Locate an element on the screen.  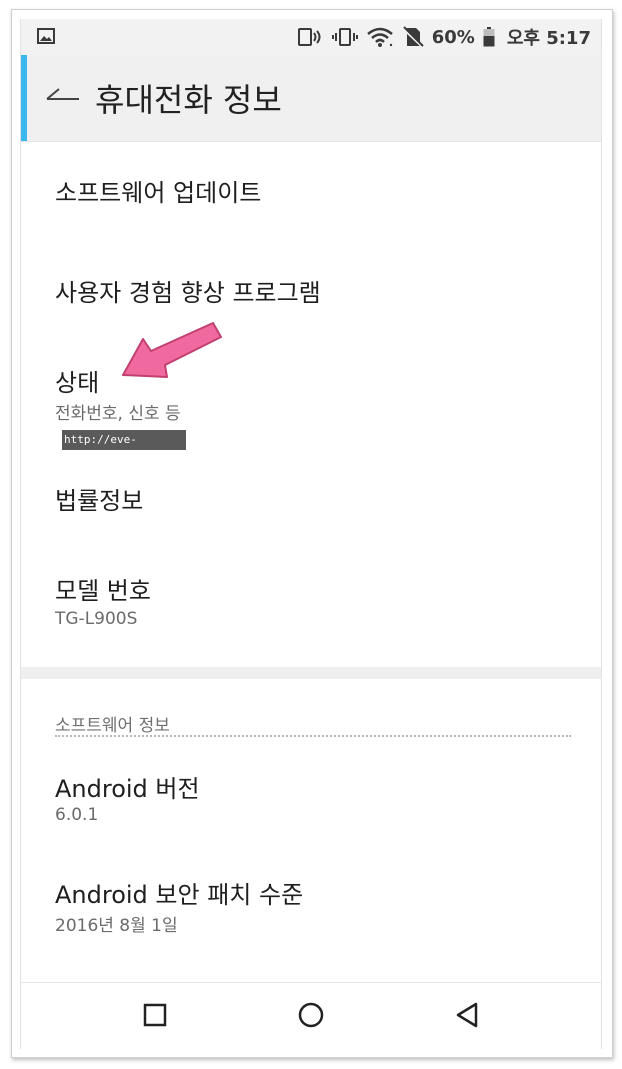
battery-percent: 60% is located at coordinates (453, 37).